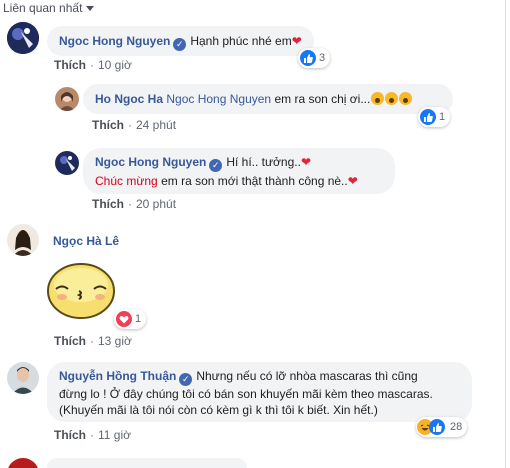  Describe the element at coordinates (134, 125) in the screenshot. I see `comment-actions: Thích · 24 phút` at that location.